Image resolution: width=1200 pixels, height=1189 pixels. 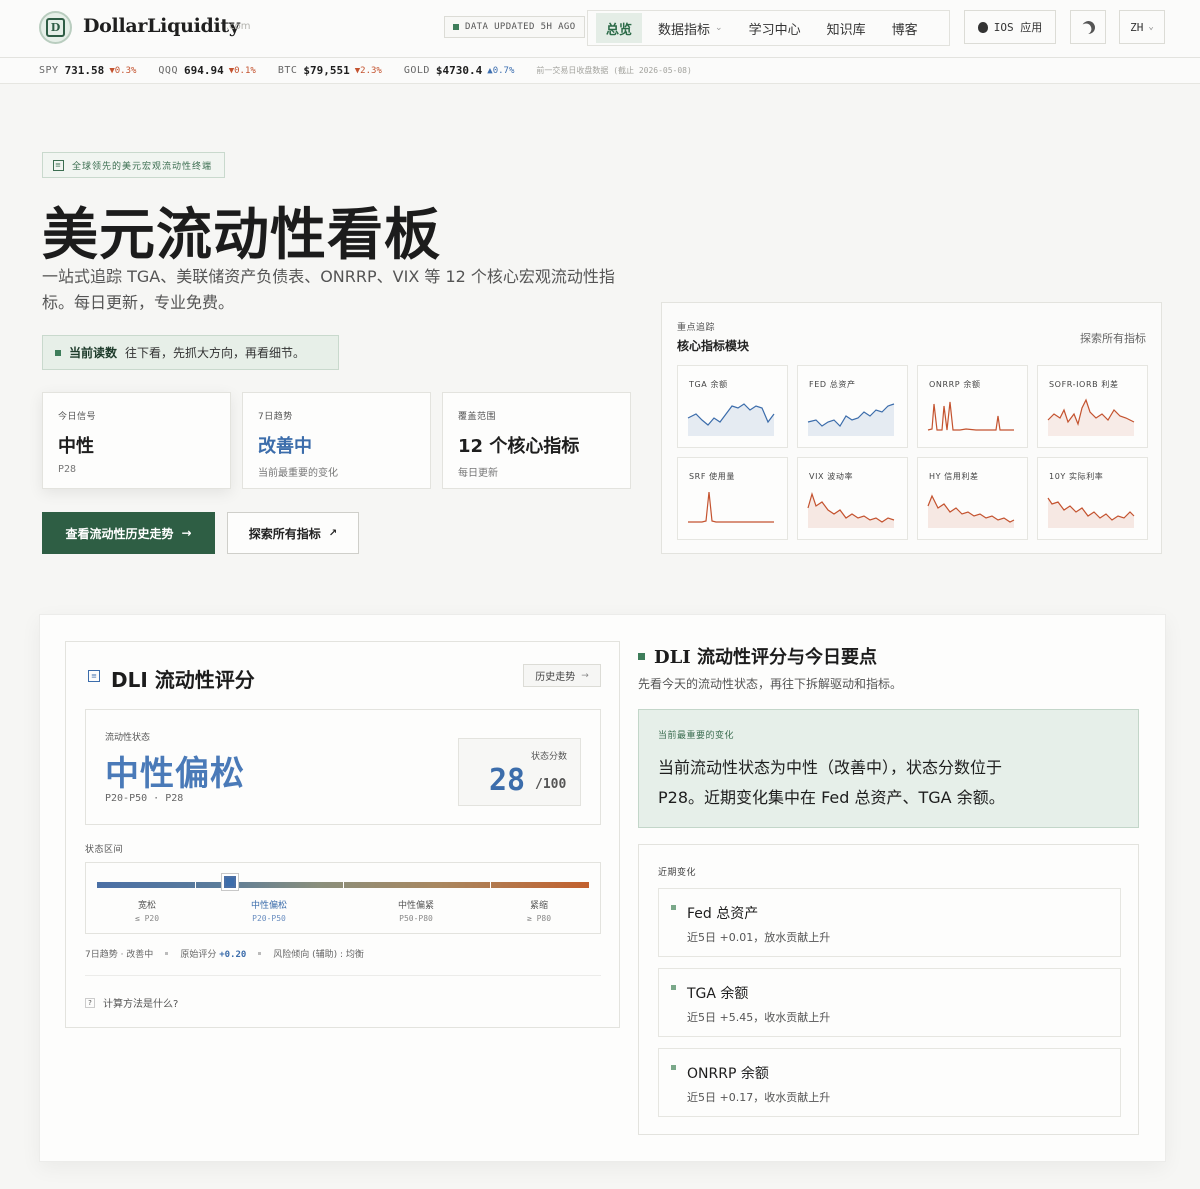 I want to click on explore-indicators-button: 探索所有指标 ↗, so click(x=293, y=533).